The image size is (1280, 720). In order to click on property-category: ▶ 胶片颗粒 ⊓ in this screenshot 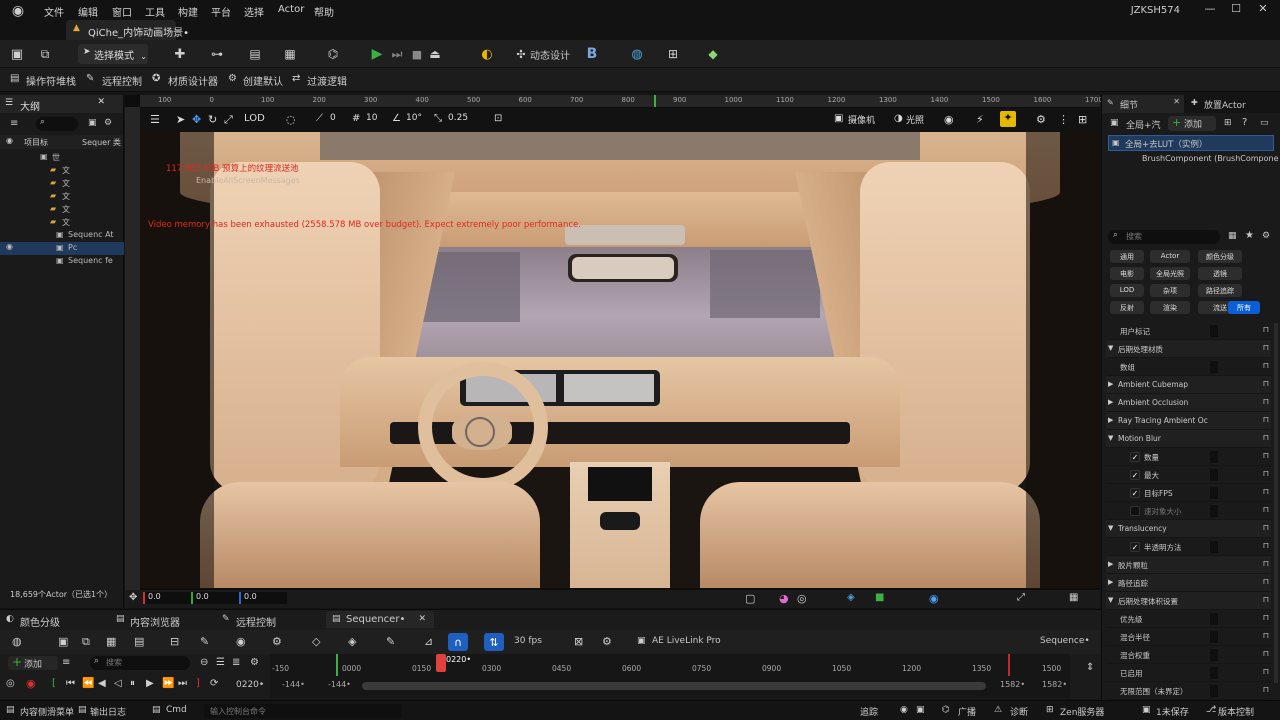, I will do `click(1188, 565)`.